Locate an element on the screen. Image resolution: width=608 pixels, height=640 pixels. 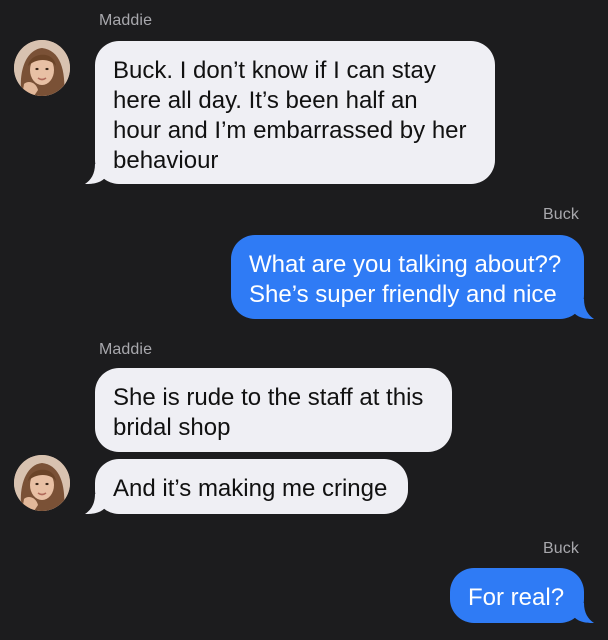
message-line: She is rude to the staff at this is located at coordinates (268, 397).